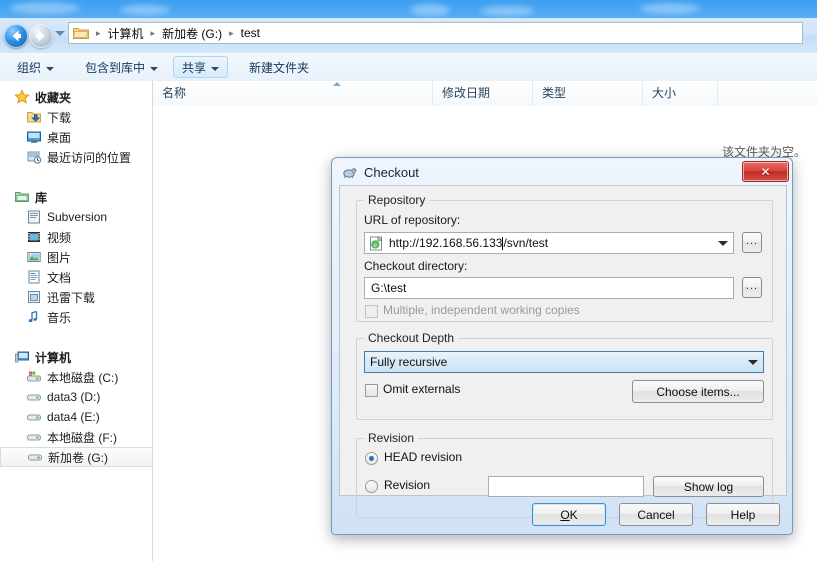 The height and width of the screenshot is (561, 817). I want to click on folder-icon, so click(81, 33).